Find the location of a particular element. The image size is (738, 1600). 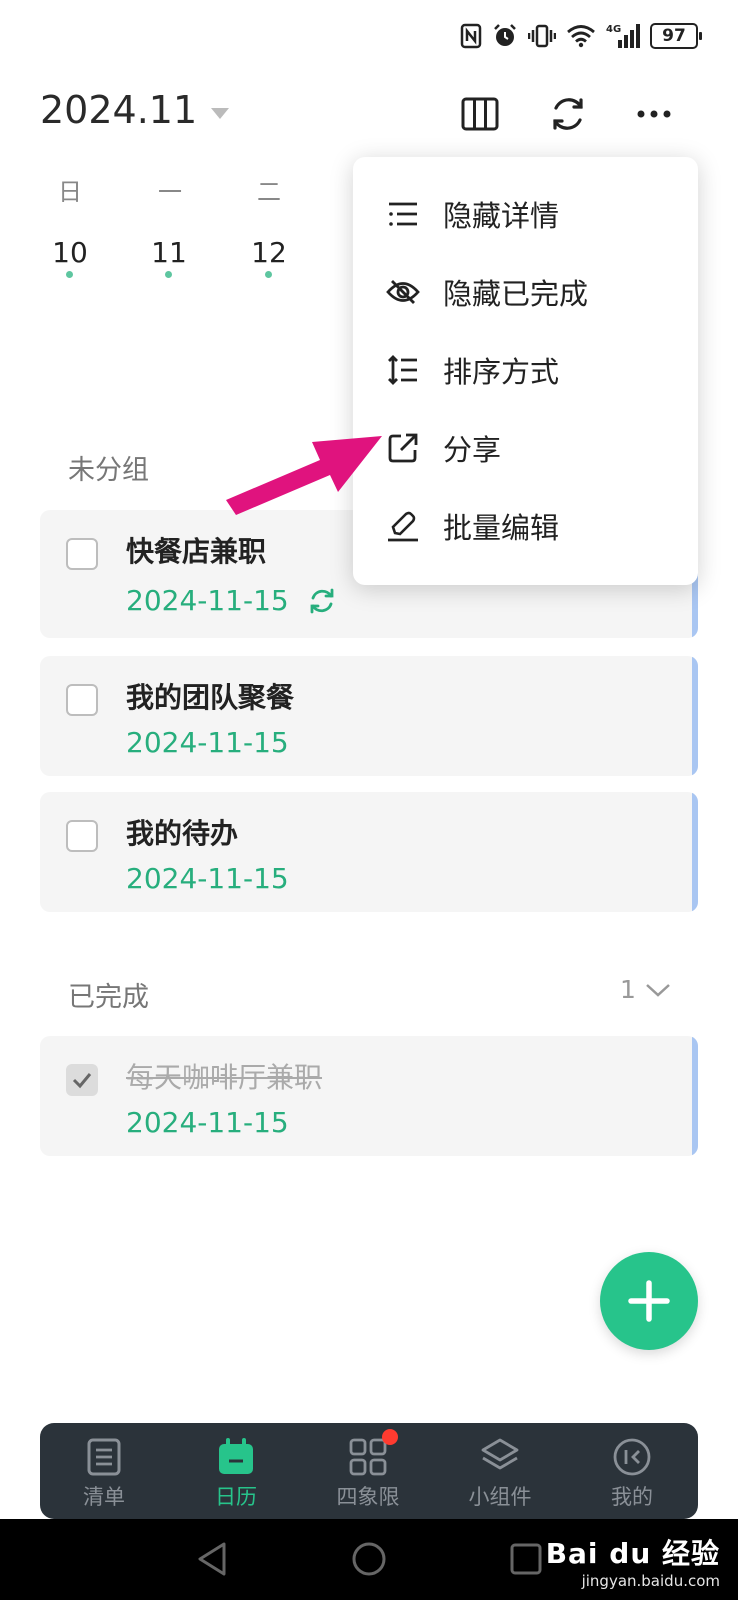

nav-tab-list: 清单 is located at coordinates (104, 1471).